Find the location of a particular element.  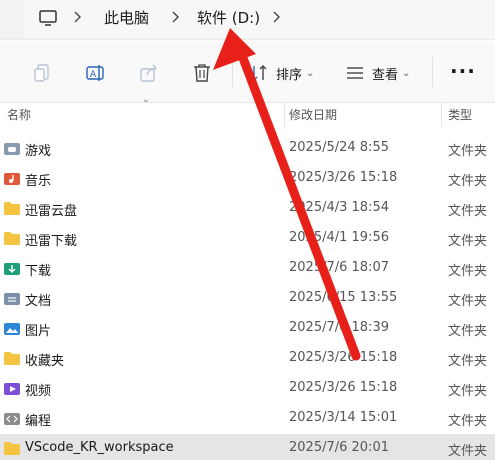

share-icon is located at coordinates (148, 73).